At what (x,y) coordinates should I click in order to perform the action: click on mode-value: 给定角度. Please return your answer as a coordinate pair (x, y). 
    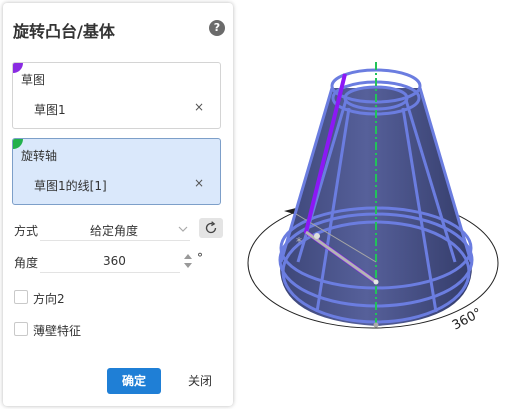
    Looking at the image, I should click on (114, 231).